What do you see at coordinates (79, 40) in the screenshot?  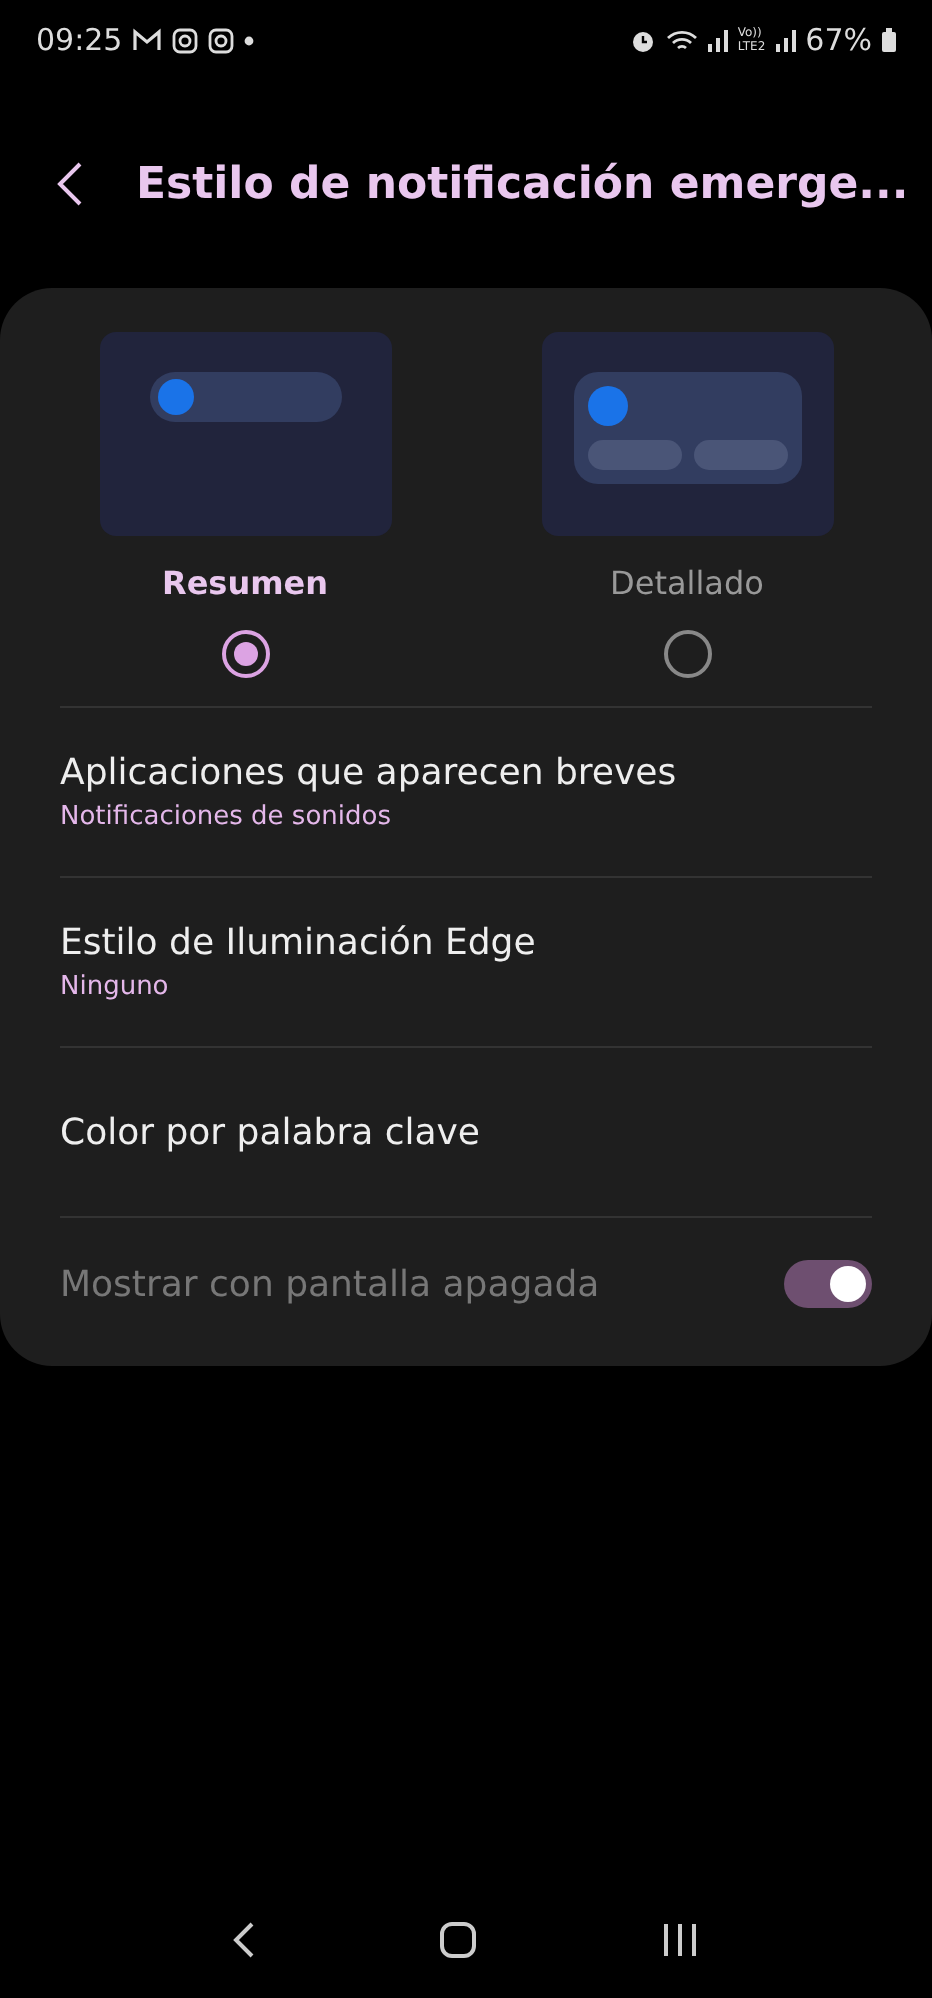 I see `status-time: 09:25` at bounding box center [79, 40].